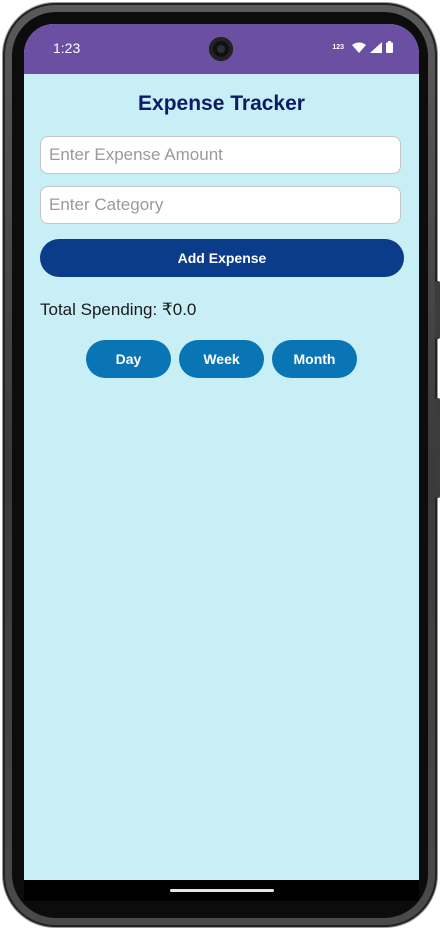  I want to click on total-spending-label: Total Spending: ₹0.0, so click(118, 309).